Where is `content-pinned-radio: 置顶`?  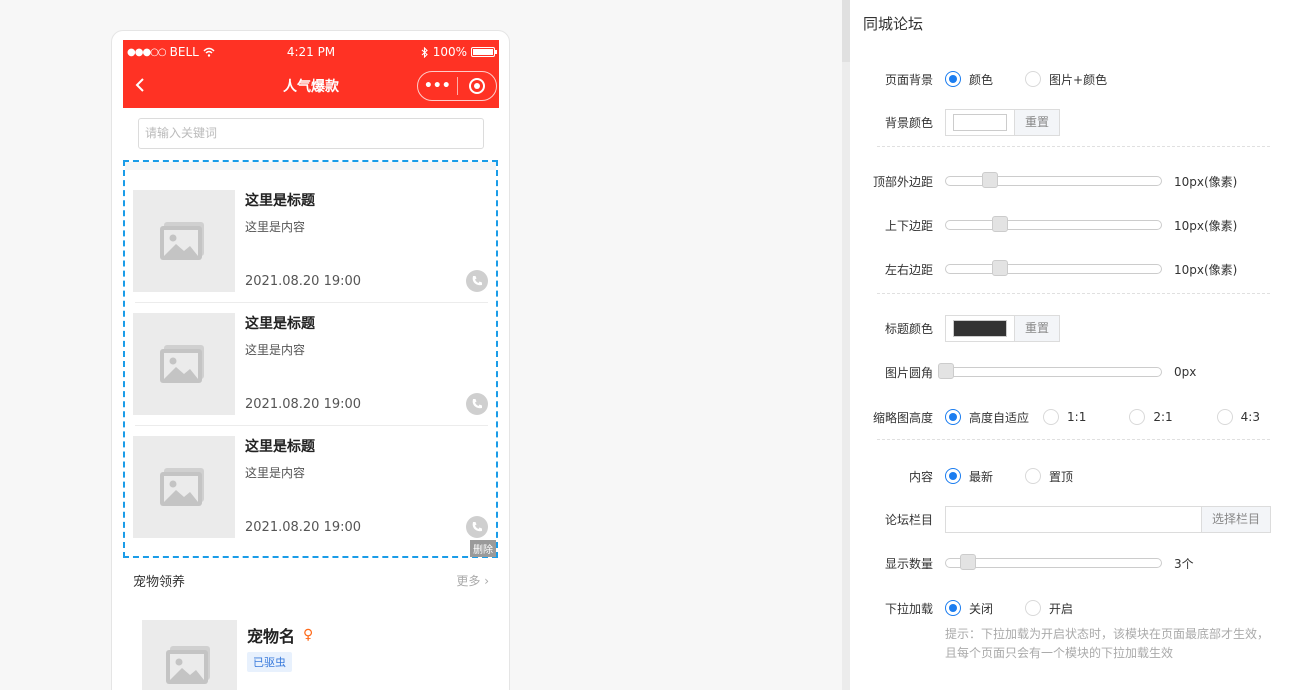
content-pinned-radio: 置顶 is located at coordinates (1049, 476).